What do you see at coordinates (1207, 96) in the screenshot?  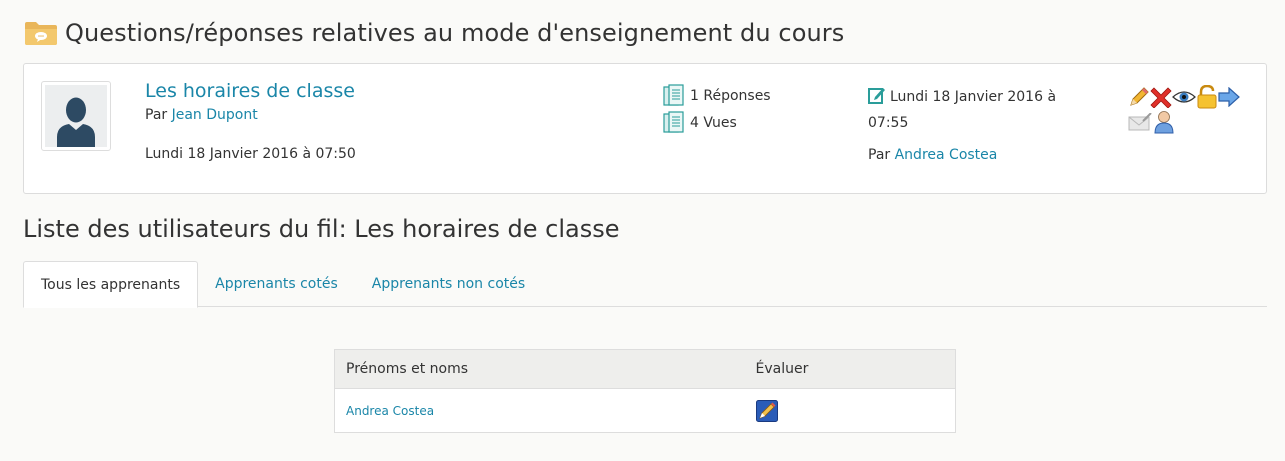 I see `lock-icon` at bounding box center [1207, 96].